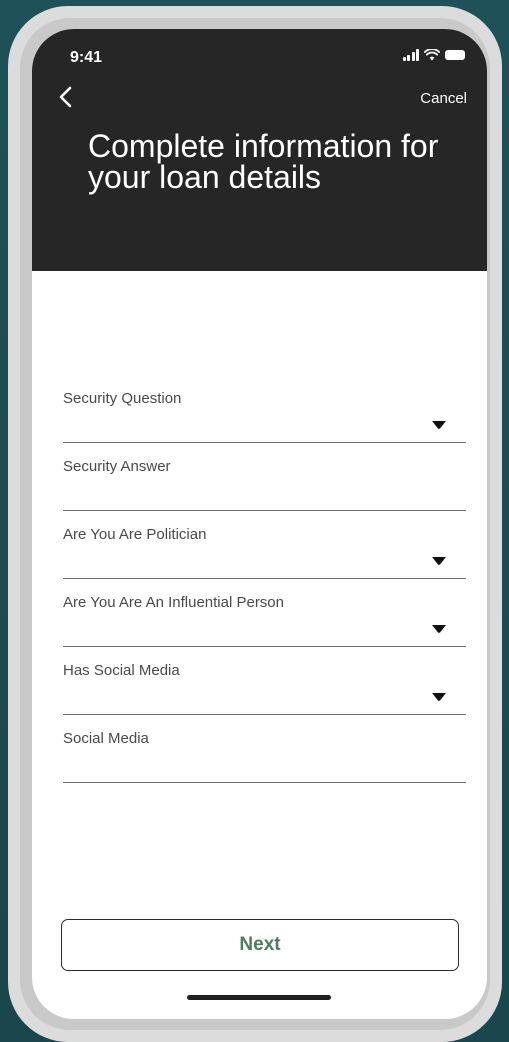 The width and height of the screenshot is (509, 1042). What do you see at coordinates (455, 55) in the screenshot?
I see `battery-icon` at bounding box center [455, 55].